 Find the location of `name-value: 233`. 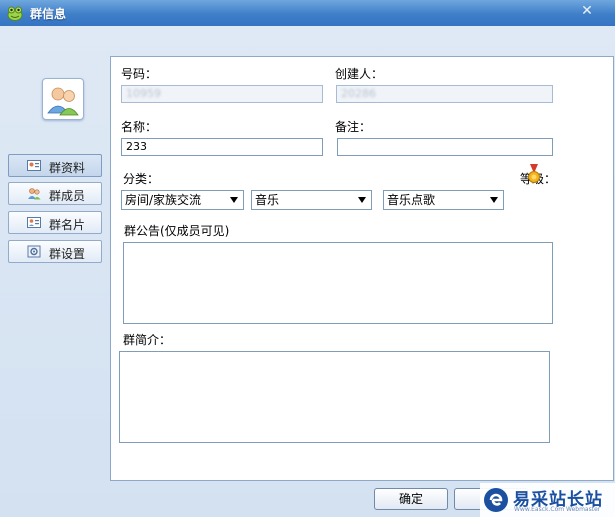

name-value: 233 is located at coordinates (136, 146).